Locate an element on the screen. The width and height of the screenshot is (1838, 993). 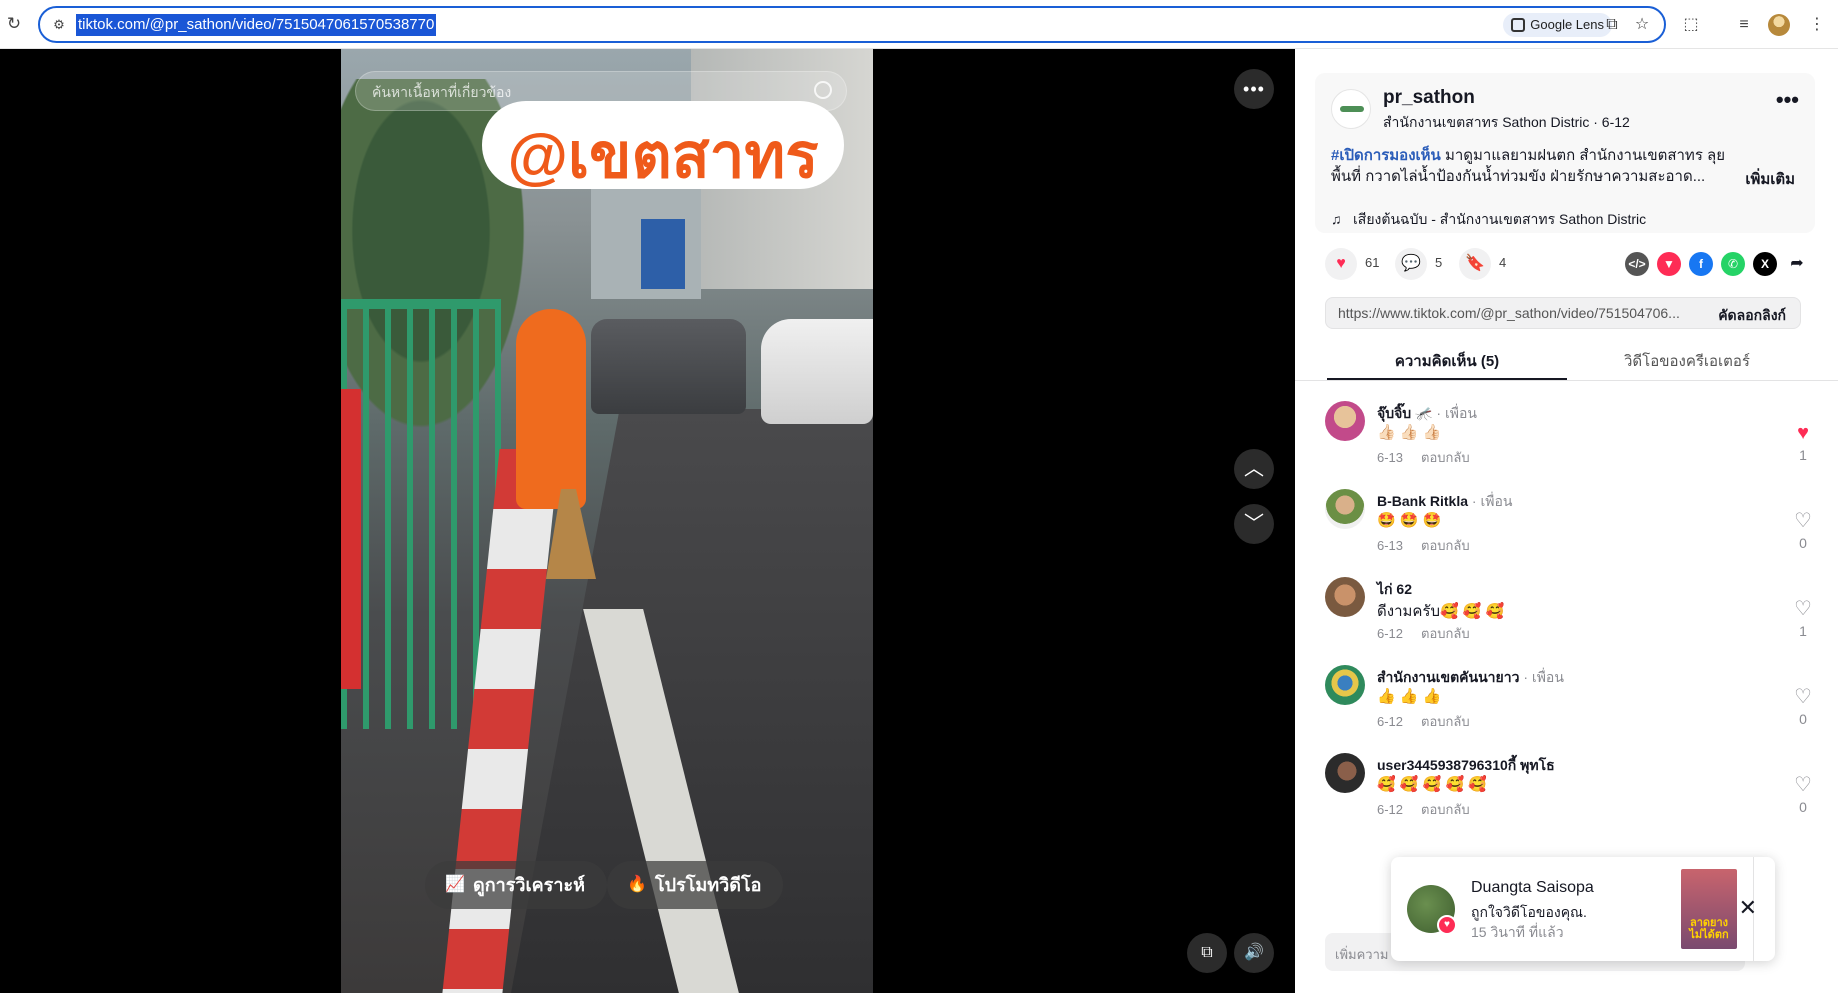
commenter-name: user3445938796310กี้ พุทโธ is located at coordinates (1466, 766).